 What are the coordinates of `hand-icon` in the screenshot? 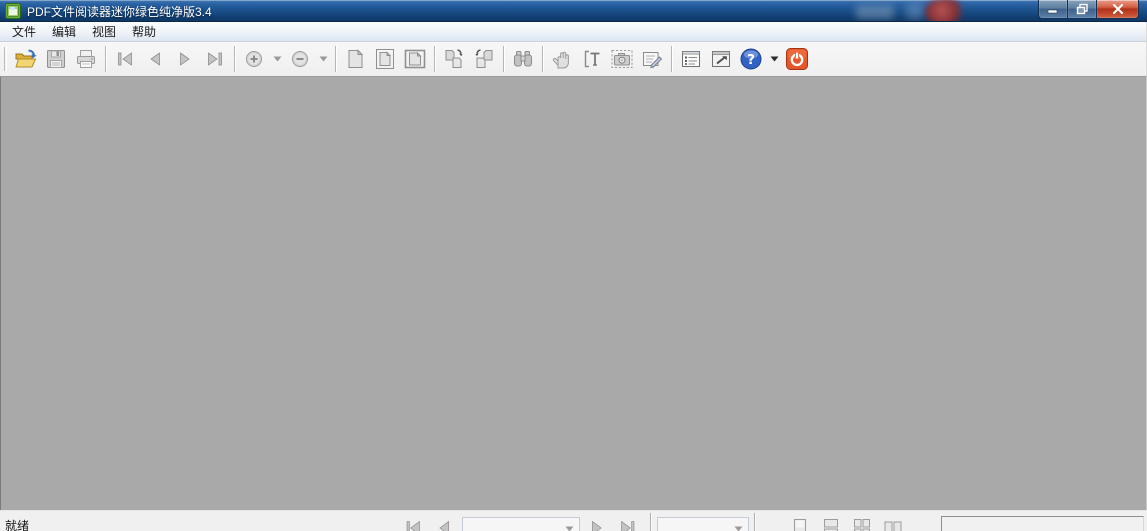 It's located at (560, 60).